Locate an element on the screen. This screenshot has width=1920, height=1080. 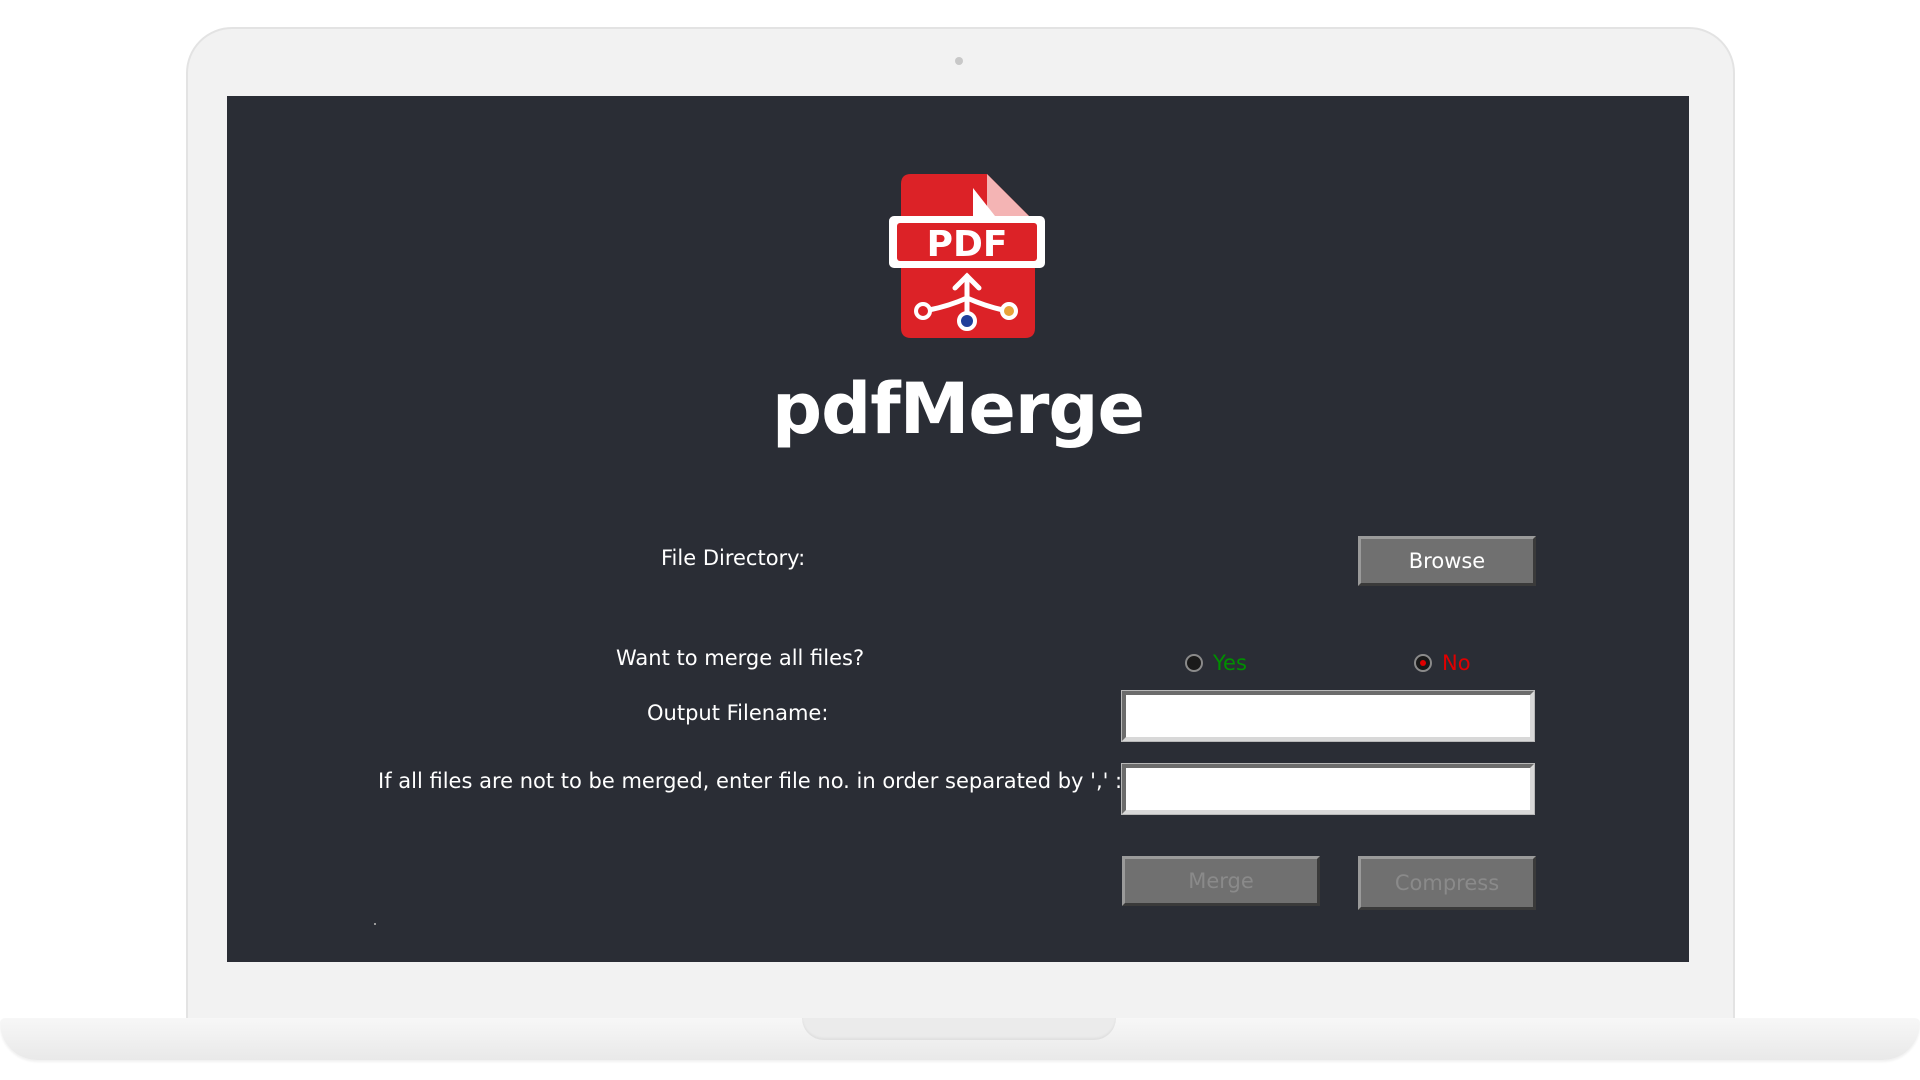
logo-text: PDF is located at coordinates (967, 244).